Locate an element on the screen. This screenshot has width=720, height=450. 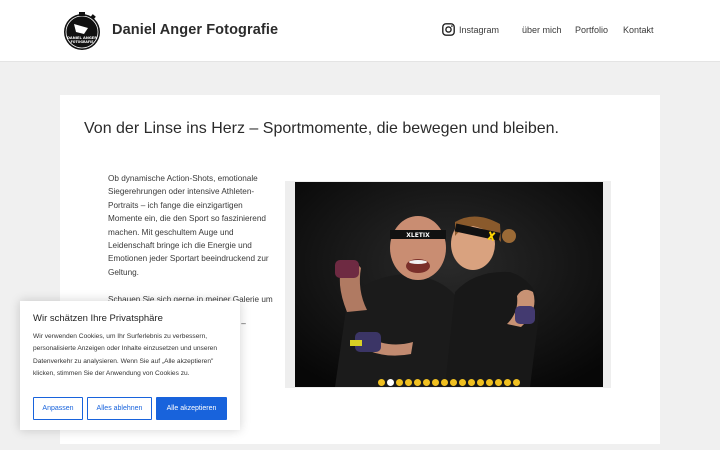
cookie-accept-button: Alle akzeptieren is located at coordinates (191, 408).